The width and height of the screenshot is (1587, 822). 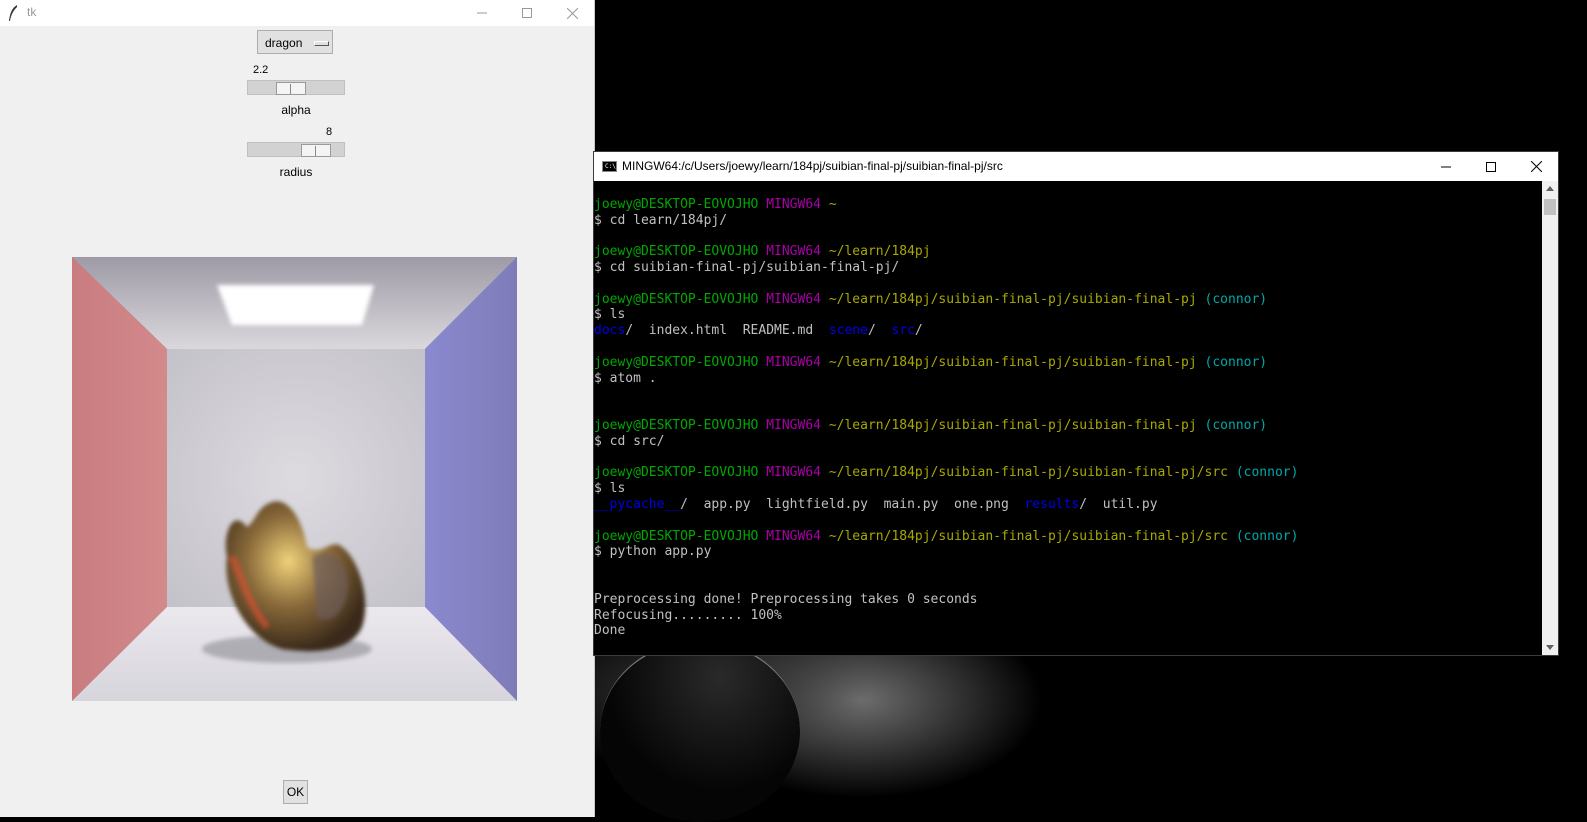 What do you see at coordinates (1068, 442) in the screenshot?
I see `terminal-line: $ cd src/` at bounding box center [1068, 442].